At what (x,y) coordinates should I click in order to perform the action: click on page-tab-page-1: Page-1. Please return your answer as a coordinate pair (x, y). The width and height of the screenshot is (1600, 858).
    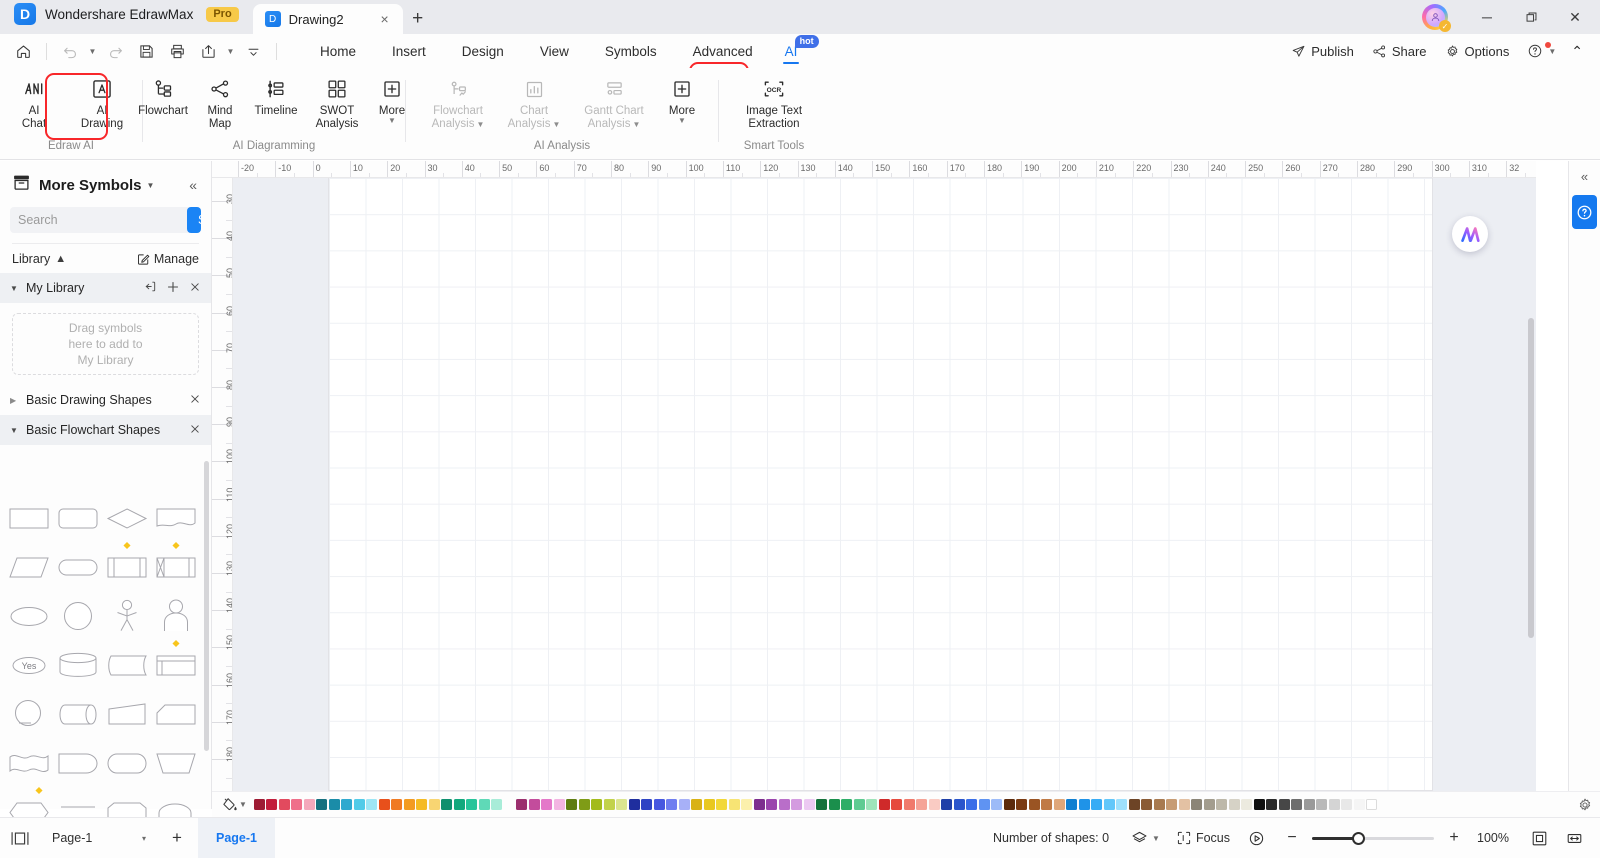
    Looking at the image, I should click on (236, 837).